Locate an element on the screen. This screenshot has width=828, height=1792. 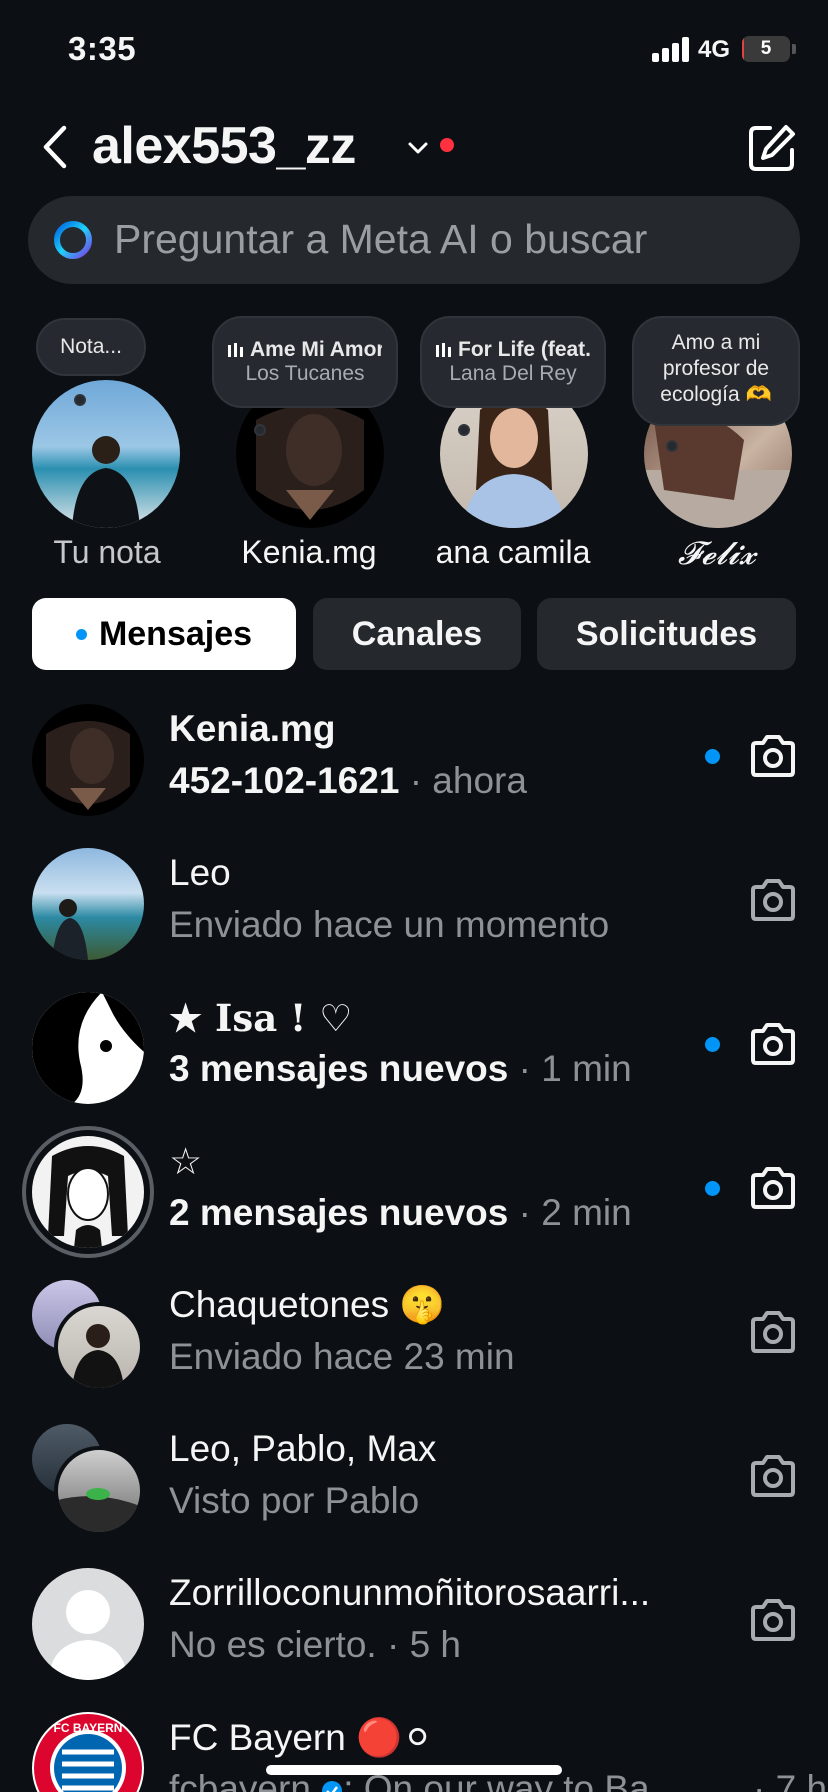
tab-label: Canales is located at coordinates (417, 634).